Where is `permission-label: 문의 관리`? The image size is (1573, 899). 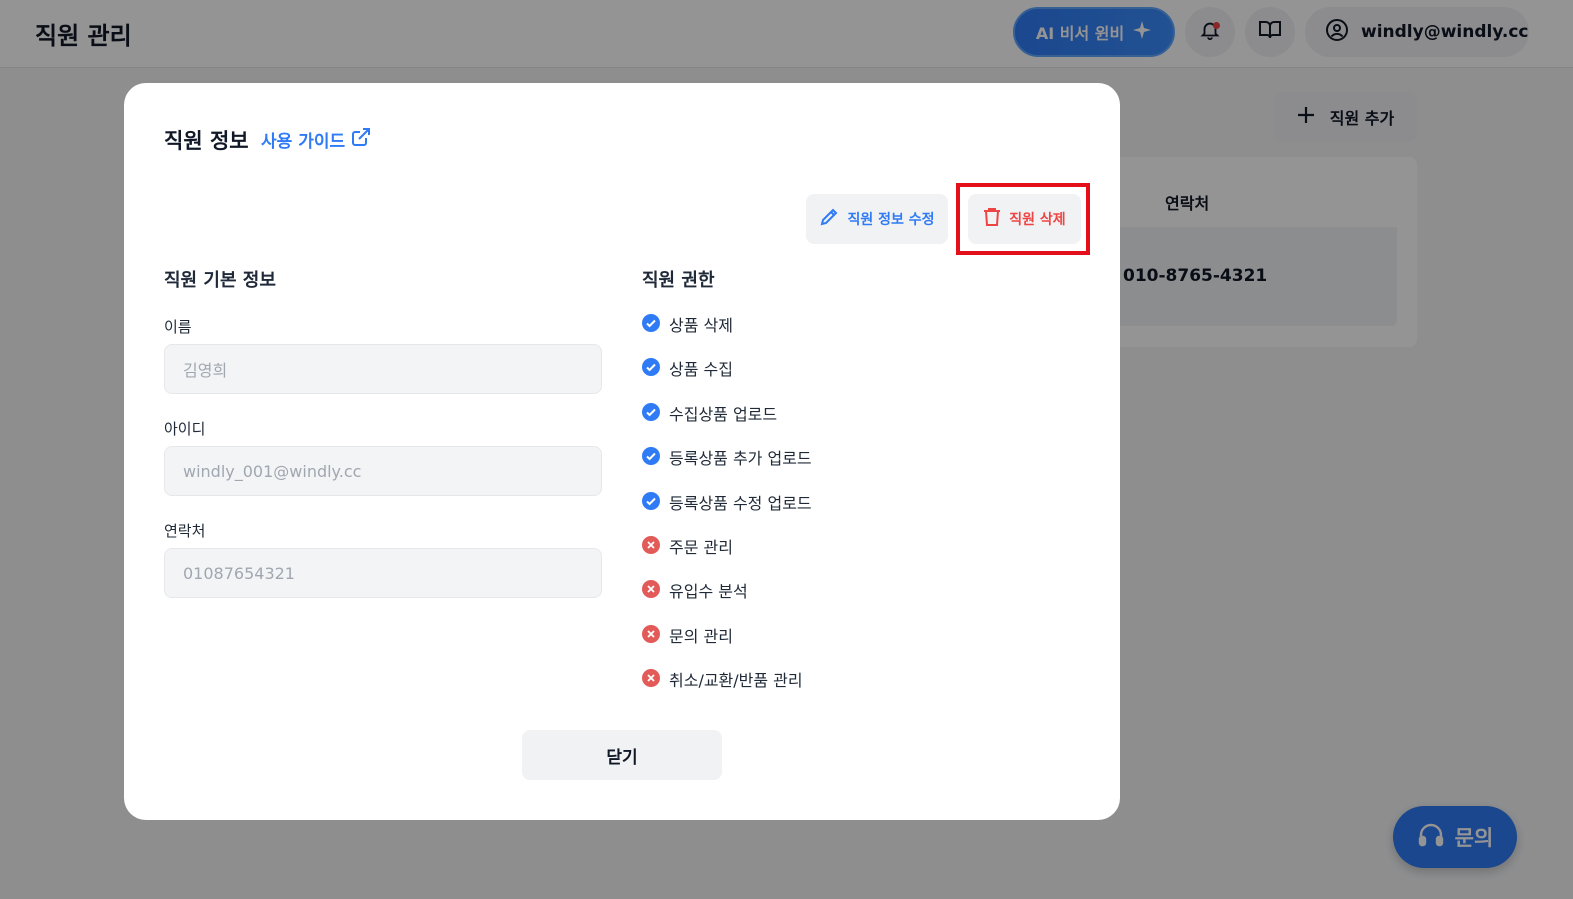
permission-label: 문의 관리 is located at coordinates (701, 636).